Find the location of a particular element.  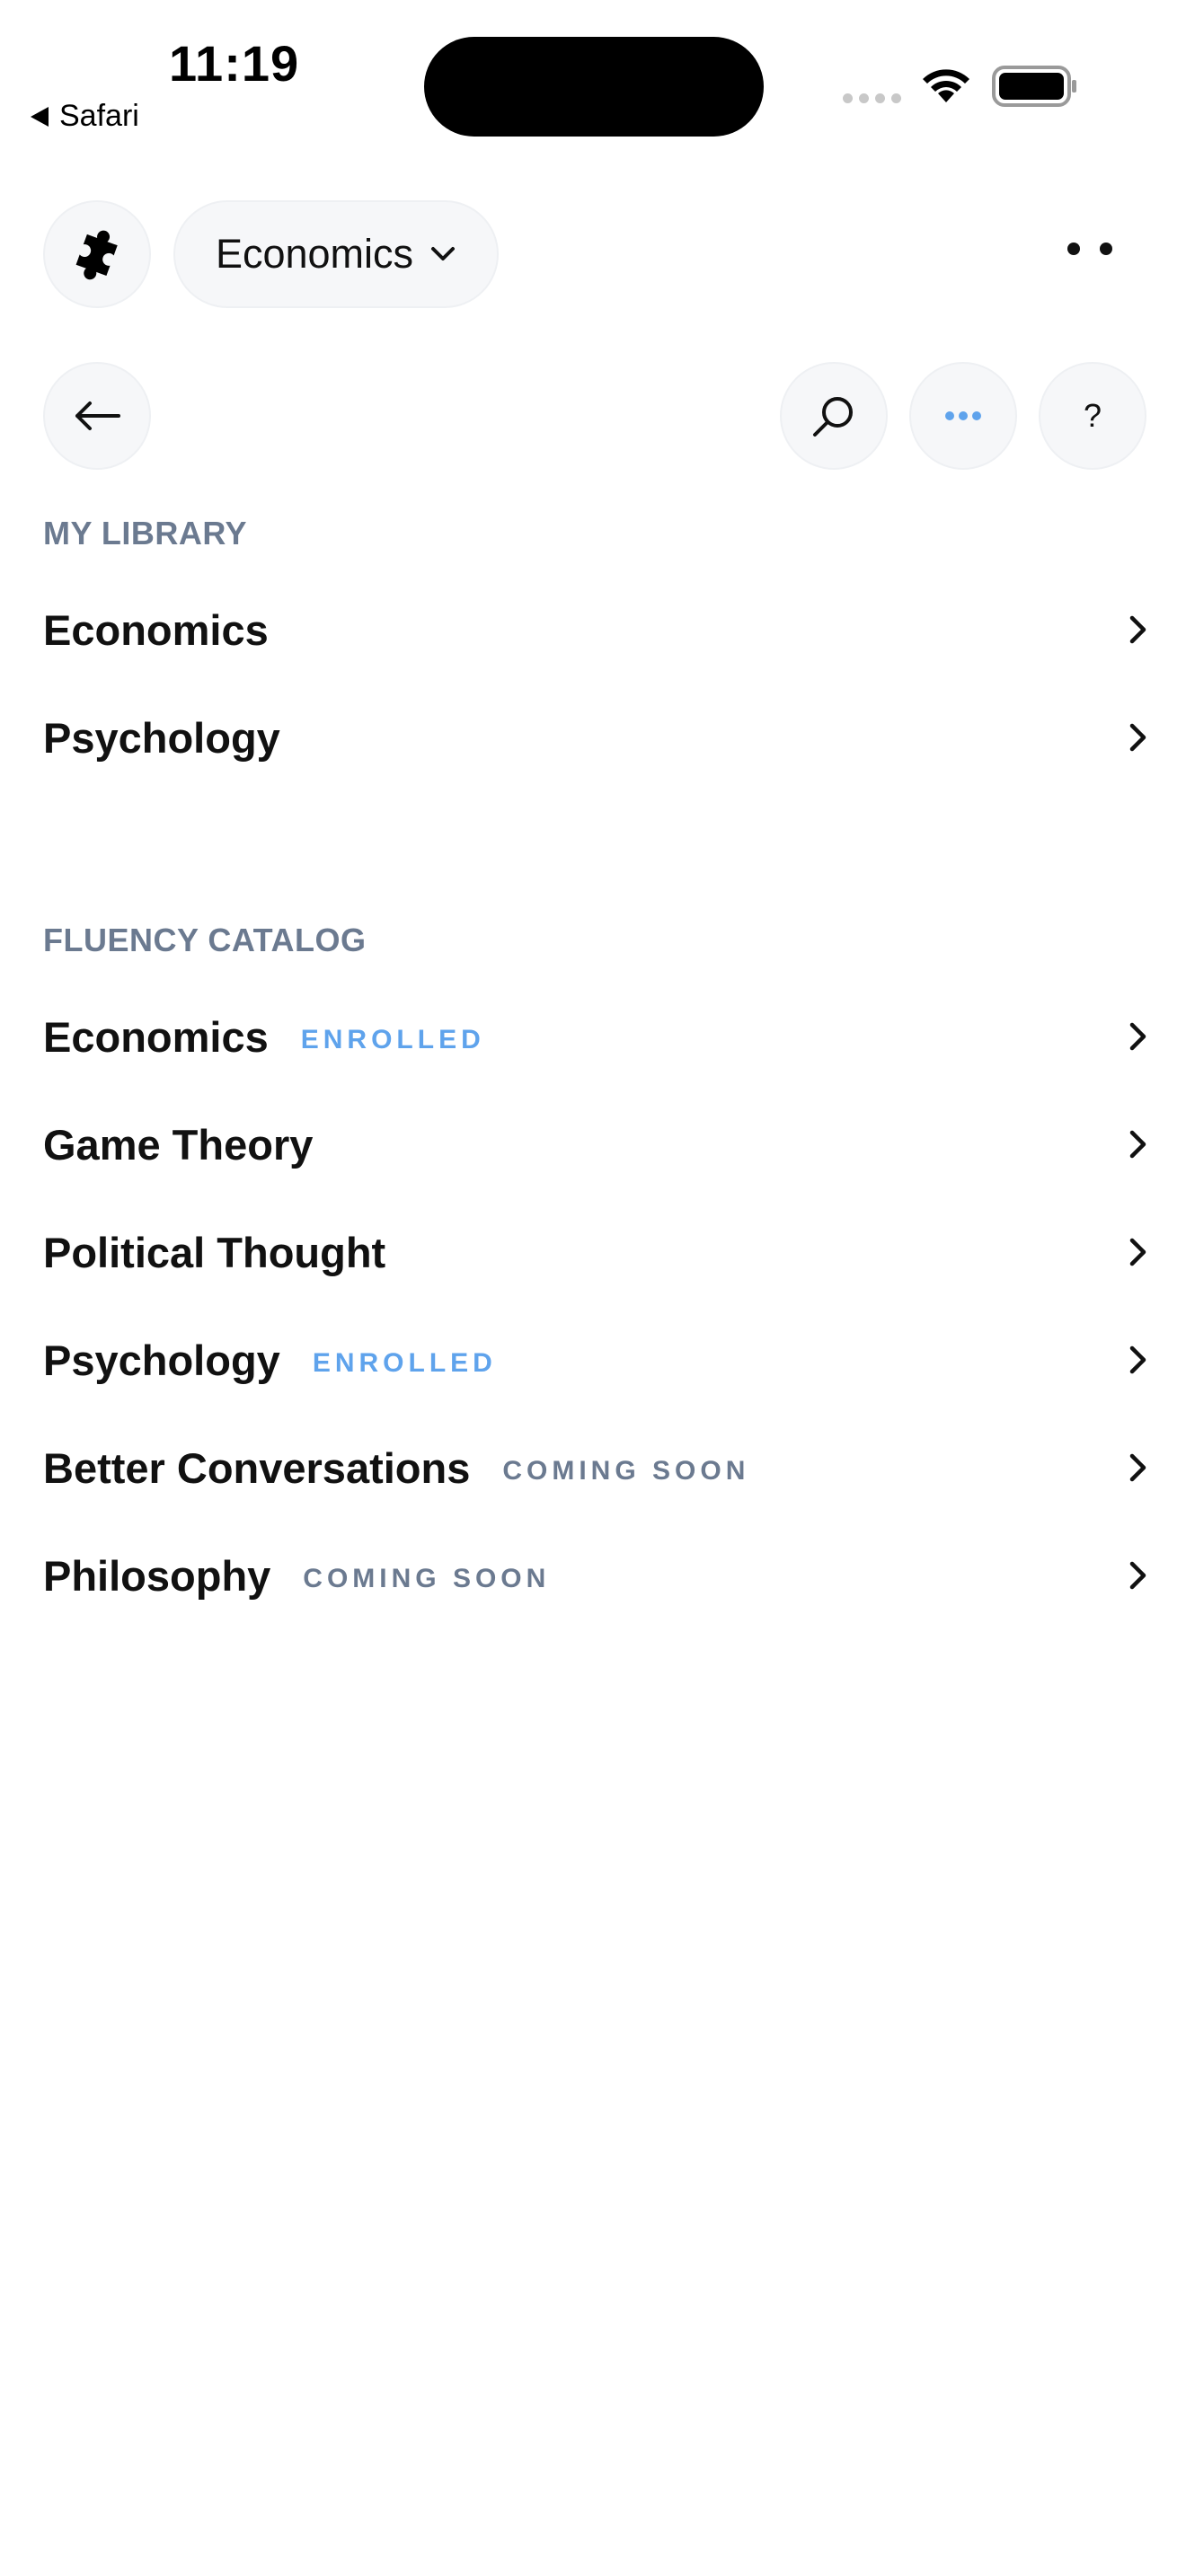

search-icon is located at coordinates (833, 417).